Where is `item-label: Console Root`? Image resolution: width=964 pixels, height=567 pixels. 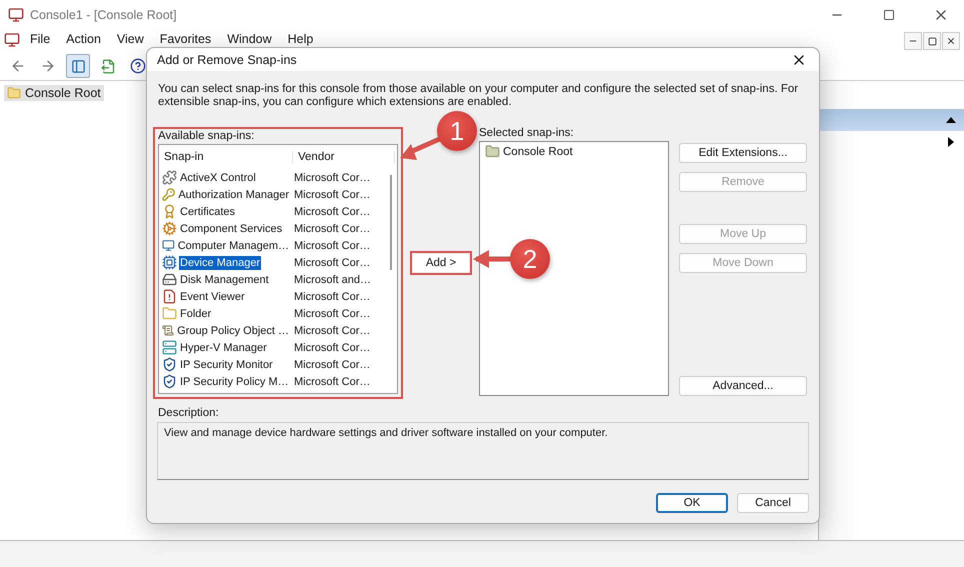 item-label: Console Root is located at coordinates (538, 152).